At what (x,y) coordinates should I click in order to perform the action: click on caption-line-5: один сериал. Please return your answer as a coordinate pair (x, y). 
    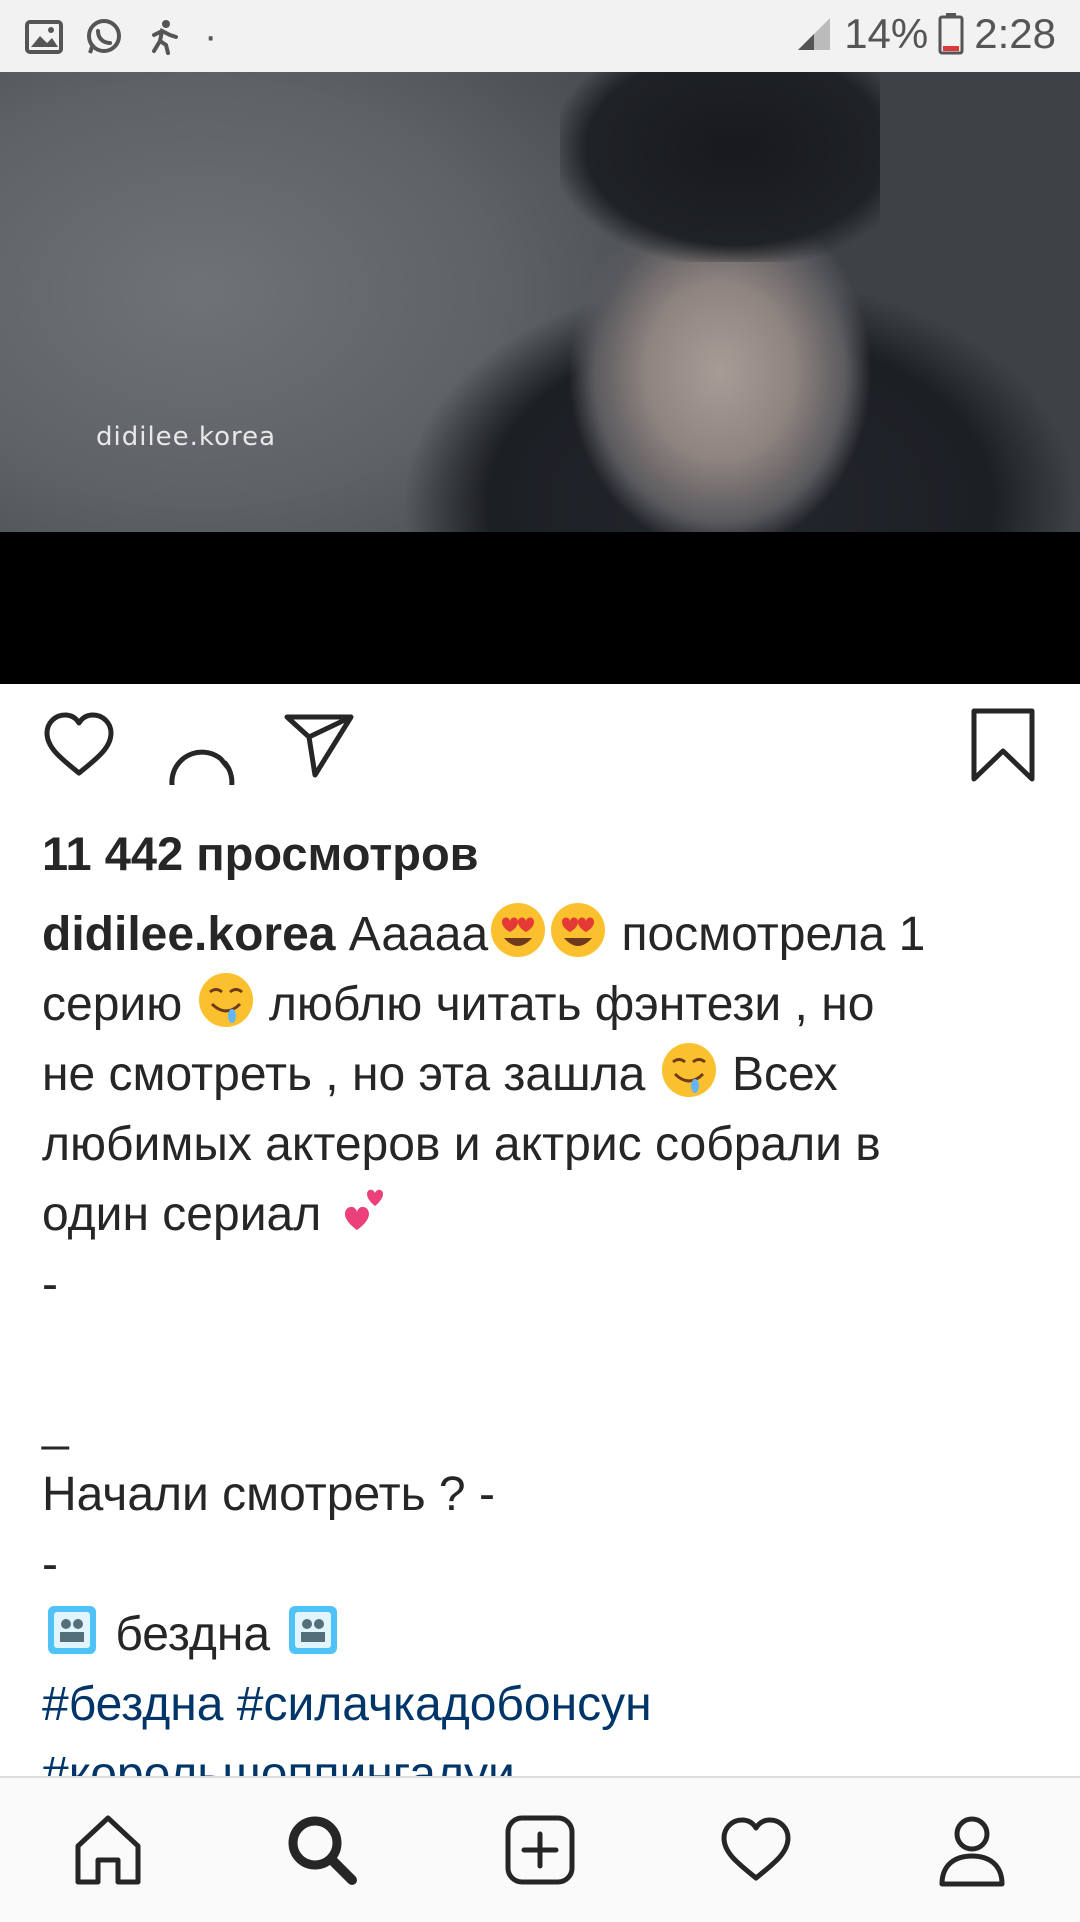
    Looking at the image, I should click on (542, 1215).